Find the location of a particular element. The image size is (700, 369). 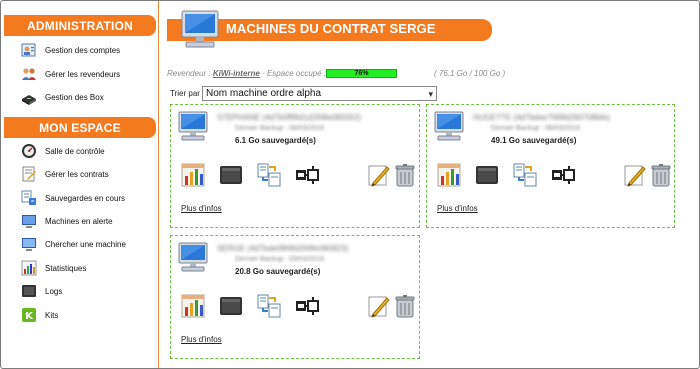

sidebar-item-label: Gestion des Box is located at coordinates (74, 97).